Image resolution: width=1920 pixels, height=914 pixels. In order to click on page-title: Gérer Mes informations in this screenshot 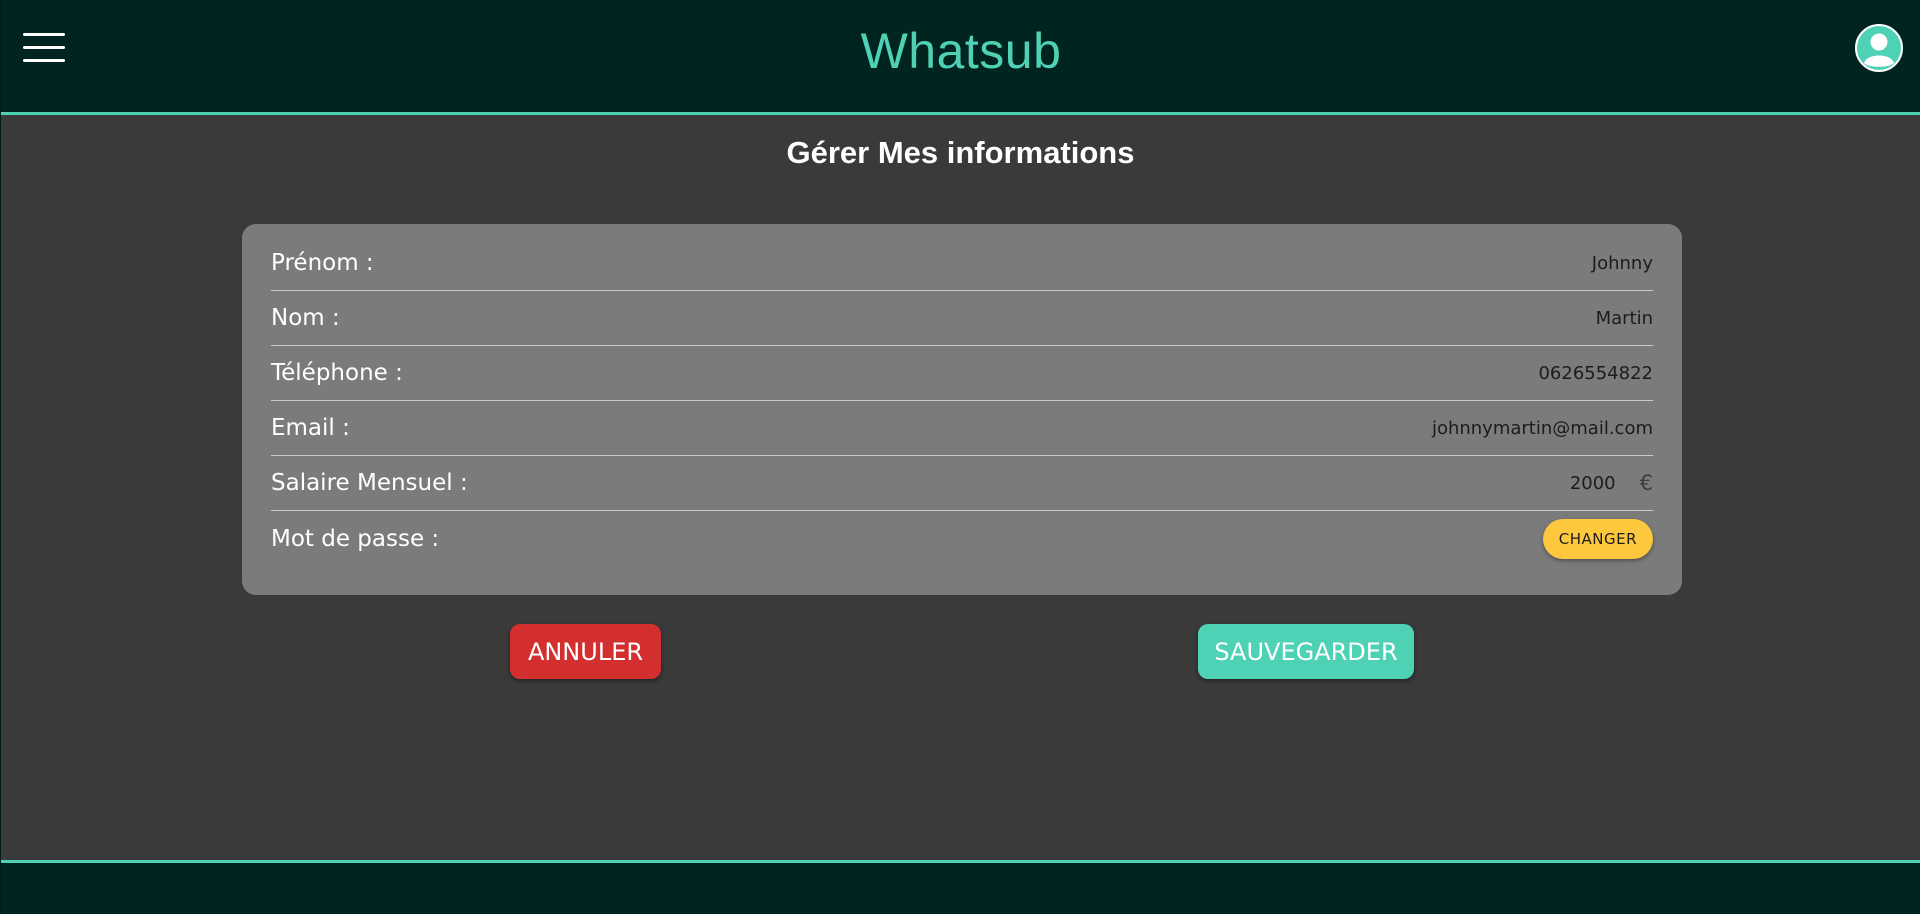, I will do `click(960, 152)`.